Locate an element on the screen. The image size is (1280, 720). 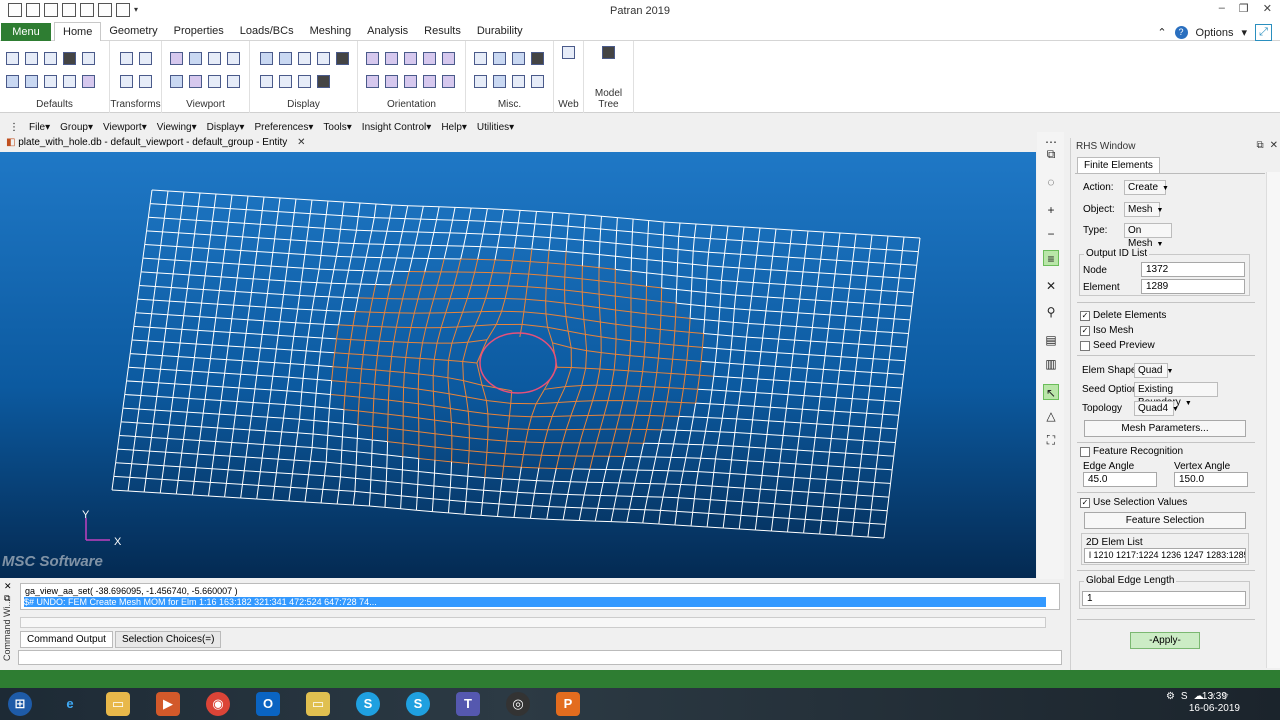
network-icon: ⚙ is located at coordinates (1170, 697).